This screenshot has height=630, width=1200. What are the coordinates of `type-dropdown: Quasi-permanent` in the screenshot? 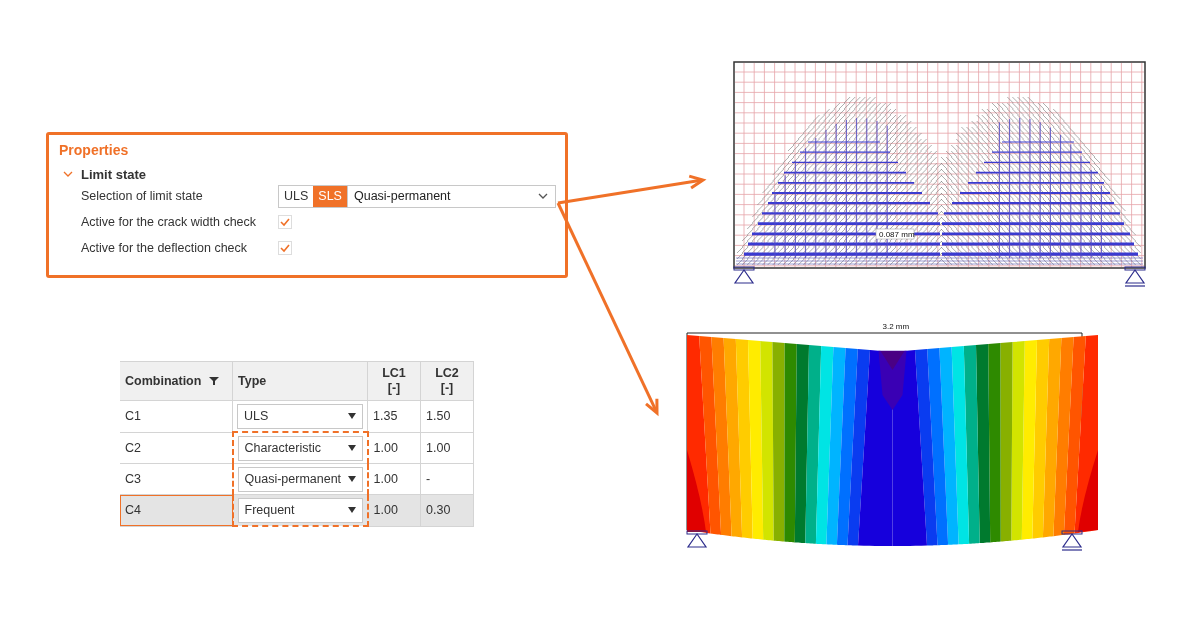 It's located at (300, 479).